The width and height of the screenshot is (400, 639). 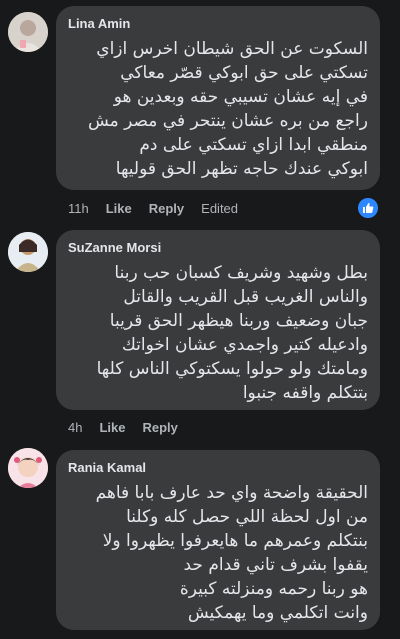 I want to click on comment-time: 11h, so click(x=78, y=208).